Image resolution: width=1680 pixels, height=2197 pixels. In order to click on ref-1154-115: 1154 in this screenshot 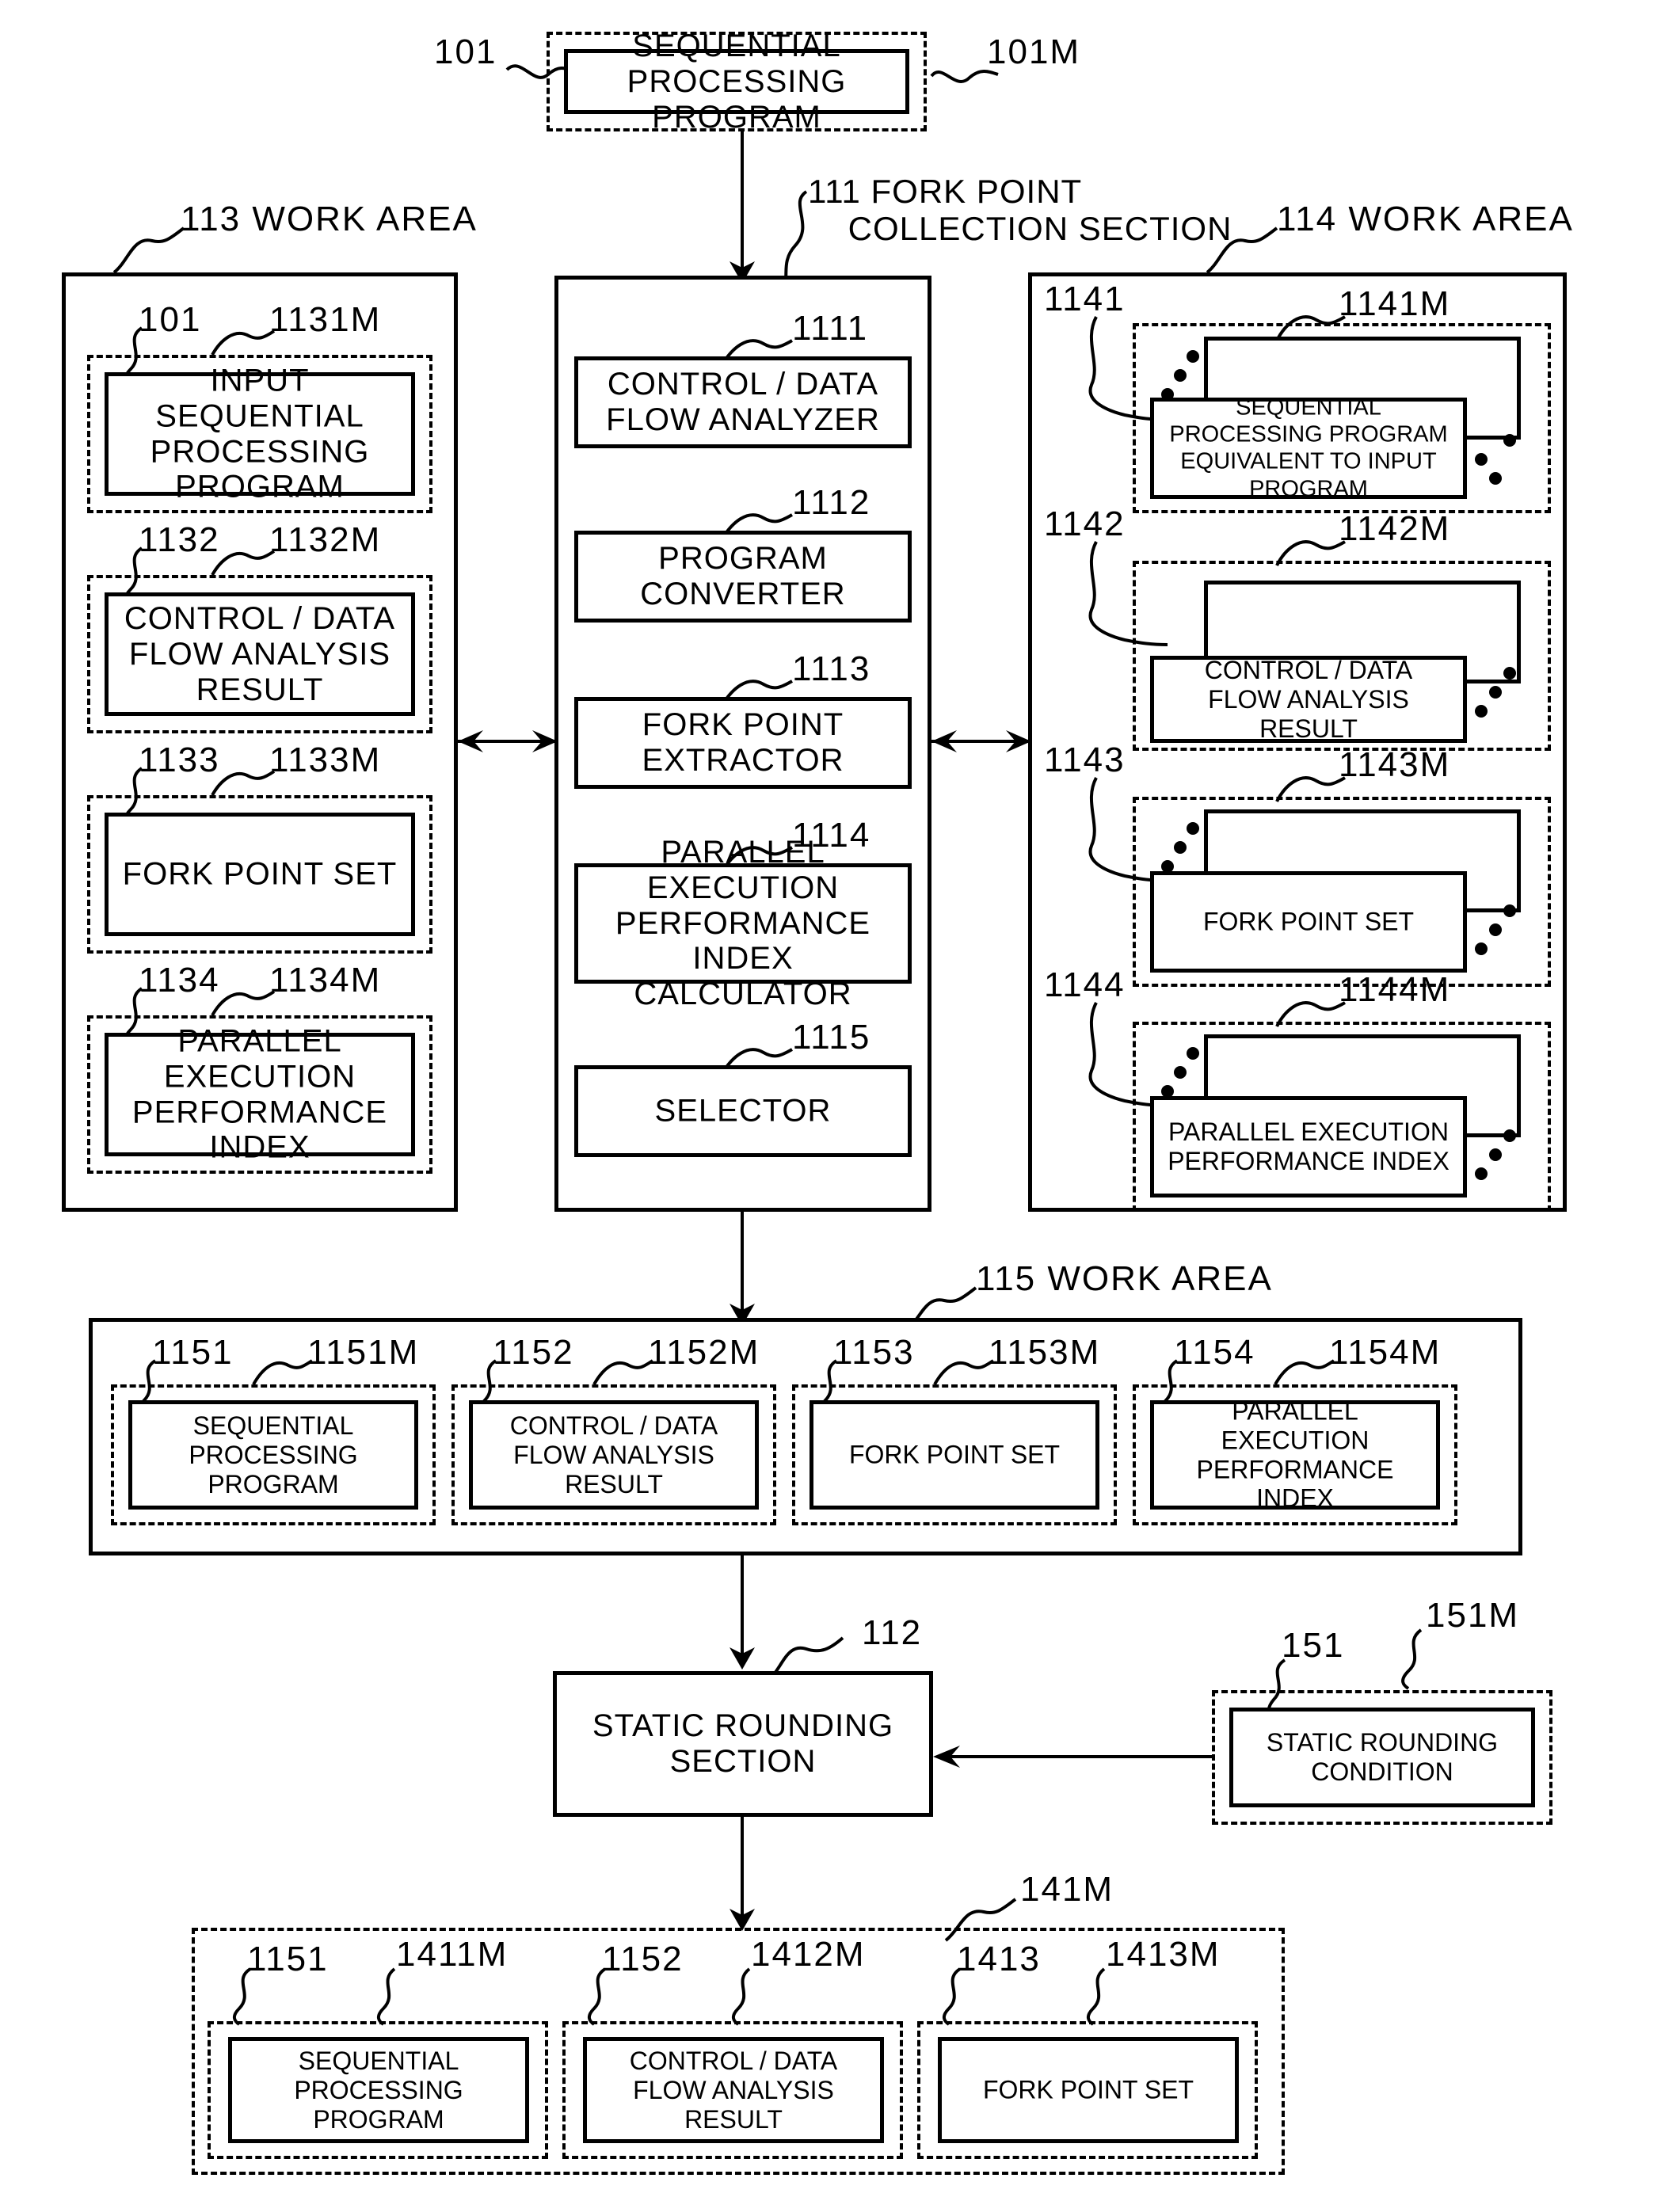, I will do `click(1214, 1352)`.